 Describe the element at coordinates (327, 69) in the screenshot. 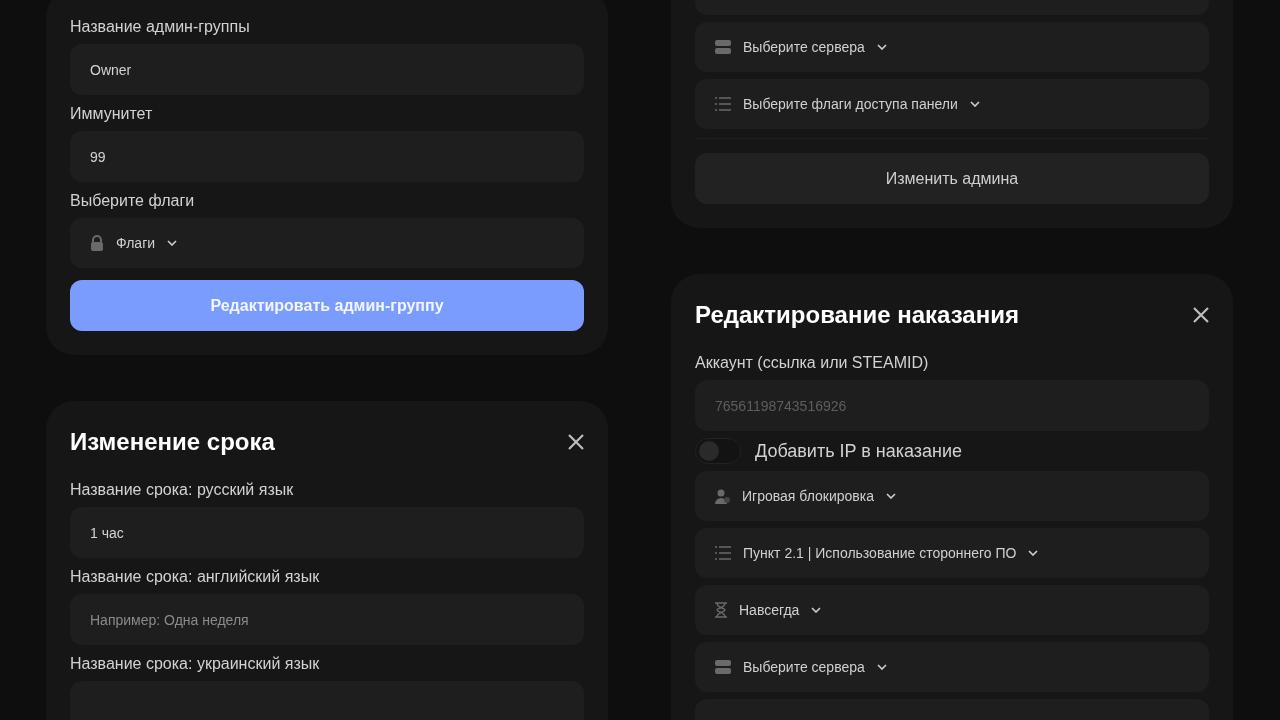

I see `input-field: Owner` at that location.